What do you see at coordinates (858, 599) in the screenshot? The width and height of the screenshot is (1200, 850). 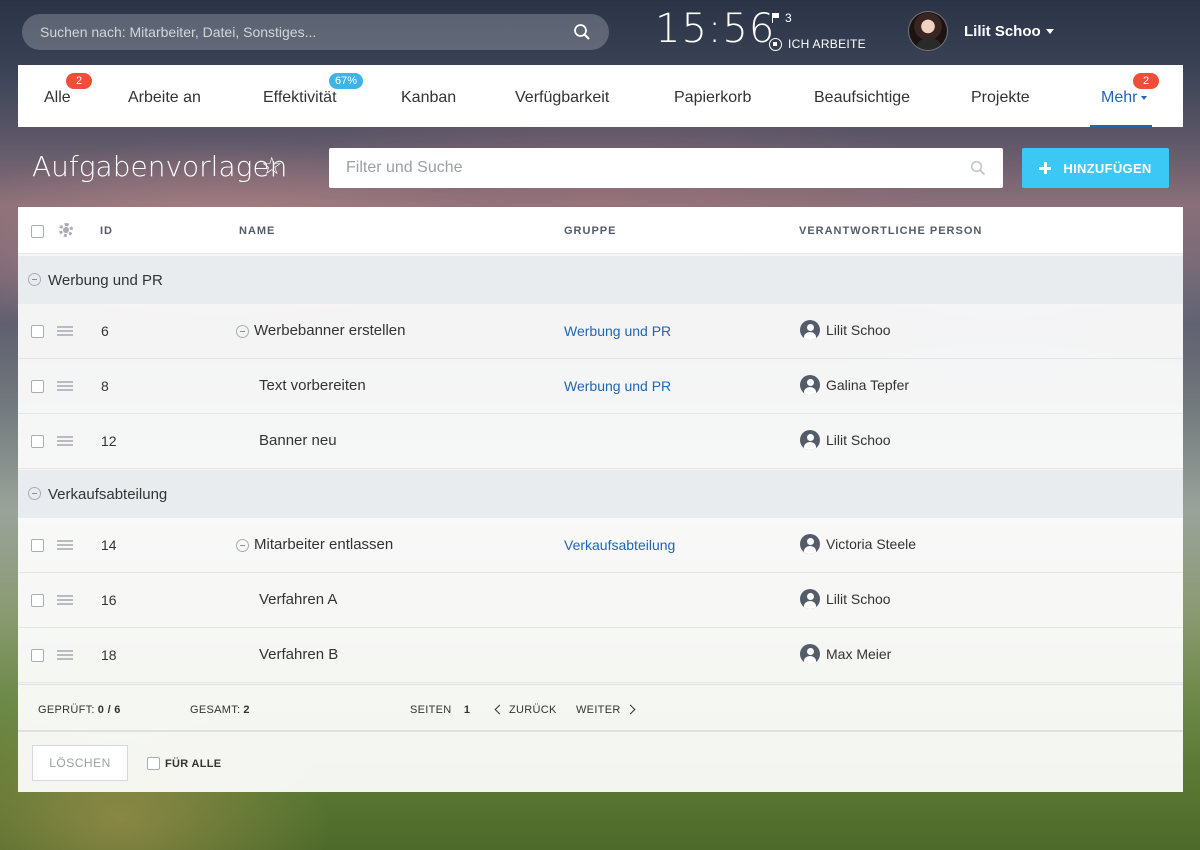 I see `person-name: Lilit Schoo` at bounding box center [858, 599].